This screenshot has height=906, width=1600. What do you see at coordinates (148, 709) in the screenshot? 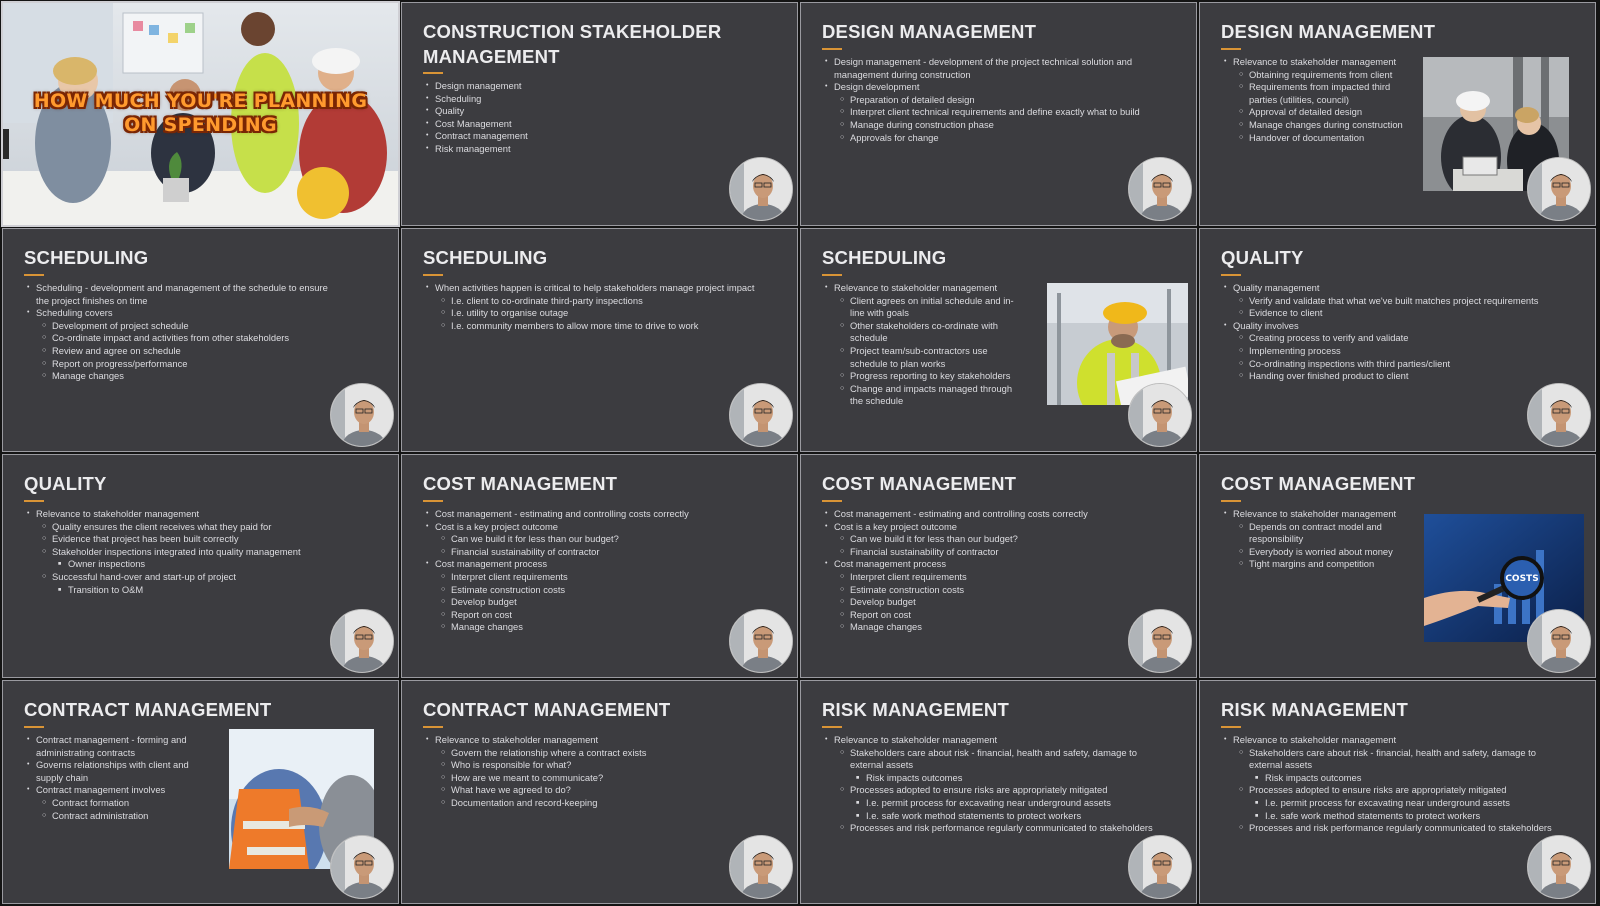
I see `slide-title: CONTRACT MANAGEMENT` at bounding box center [148, 709].